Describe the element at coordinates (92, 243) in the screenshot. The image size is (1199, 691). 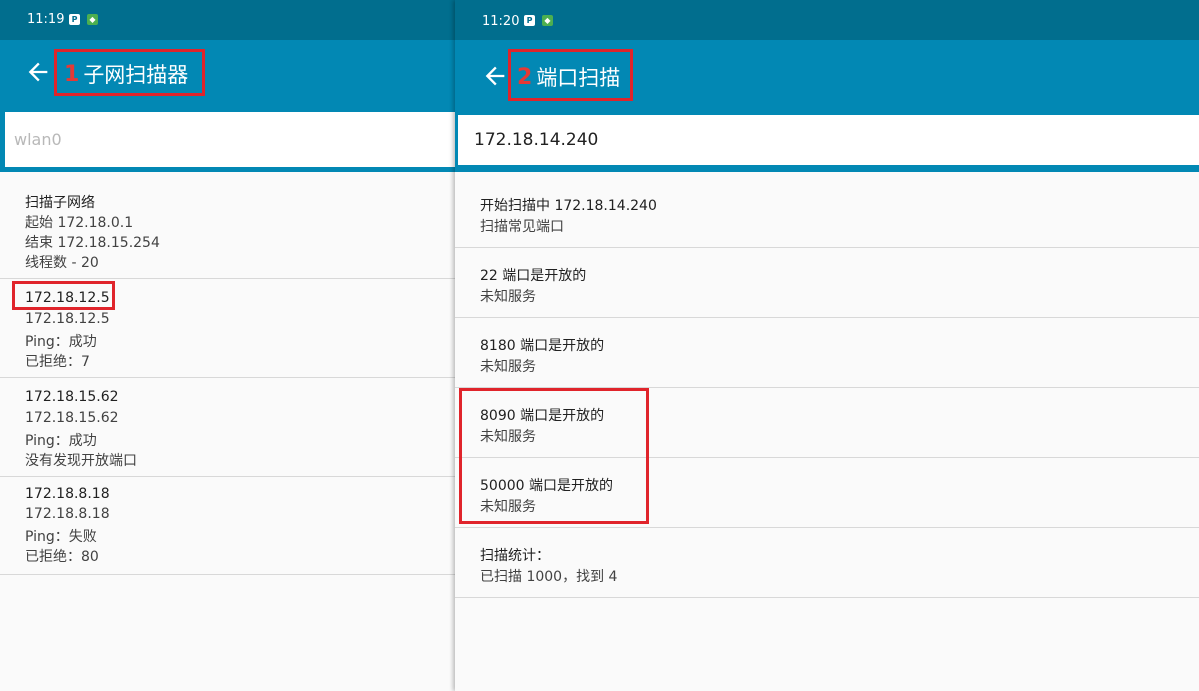
I see `item-line: 结束 172.18.15.254` at that location.